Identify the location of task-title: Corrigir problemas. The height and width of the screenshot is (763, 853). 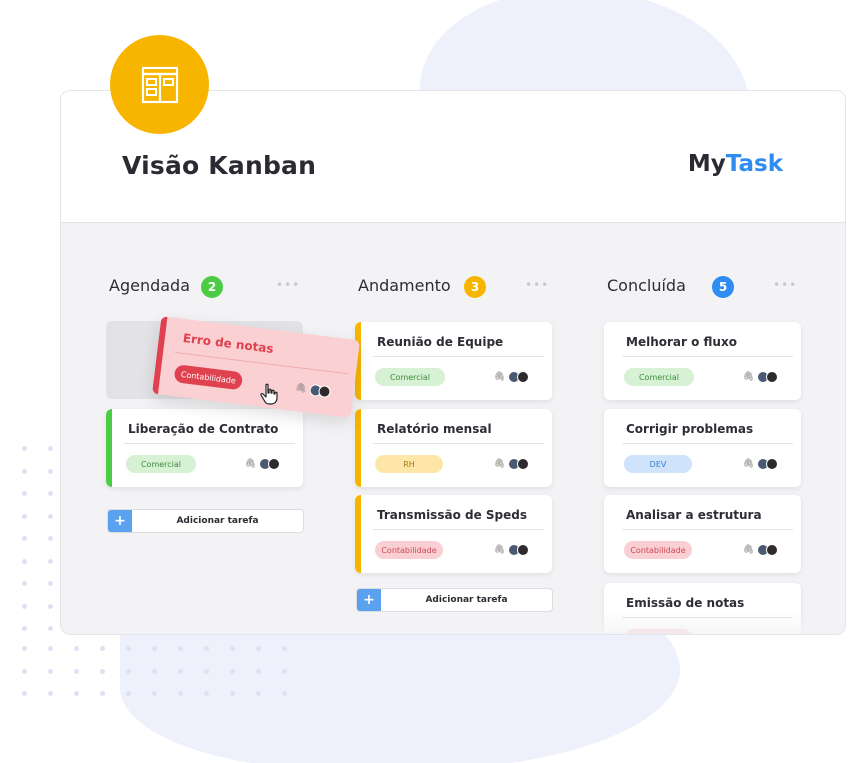
(690, 429).